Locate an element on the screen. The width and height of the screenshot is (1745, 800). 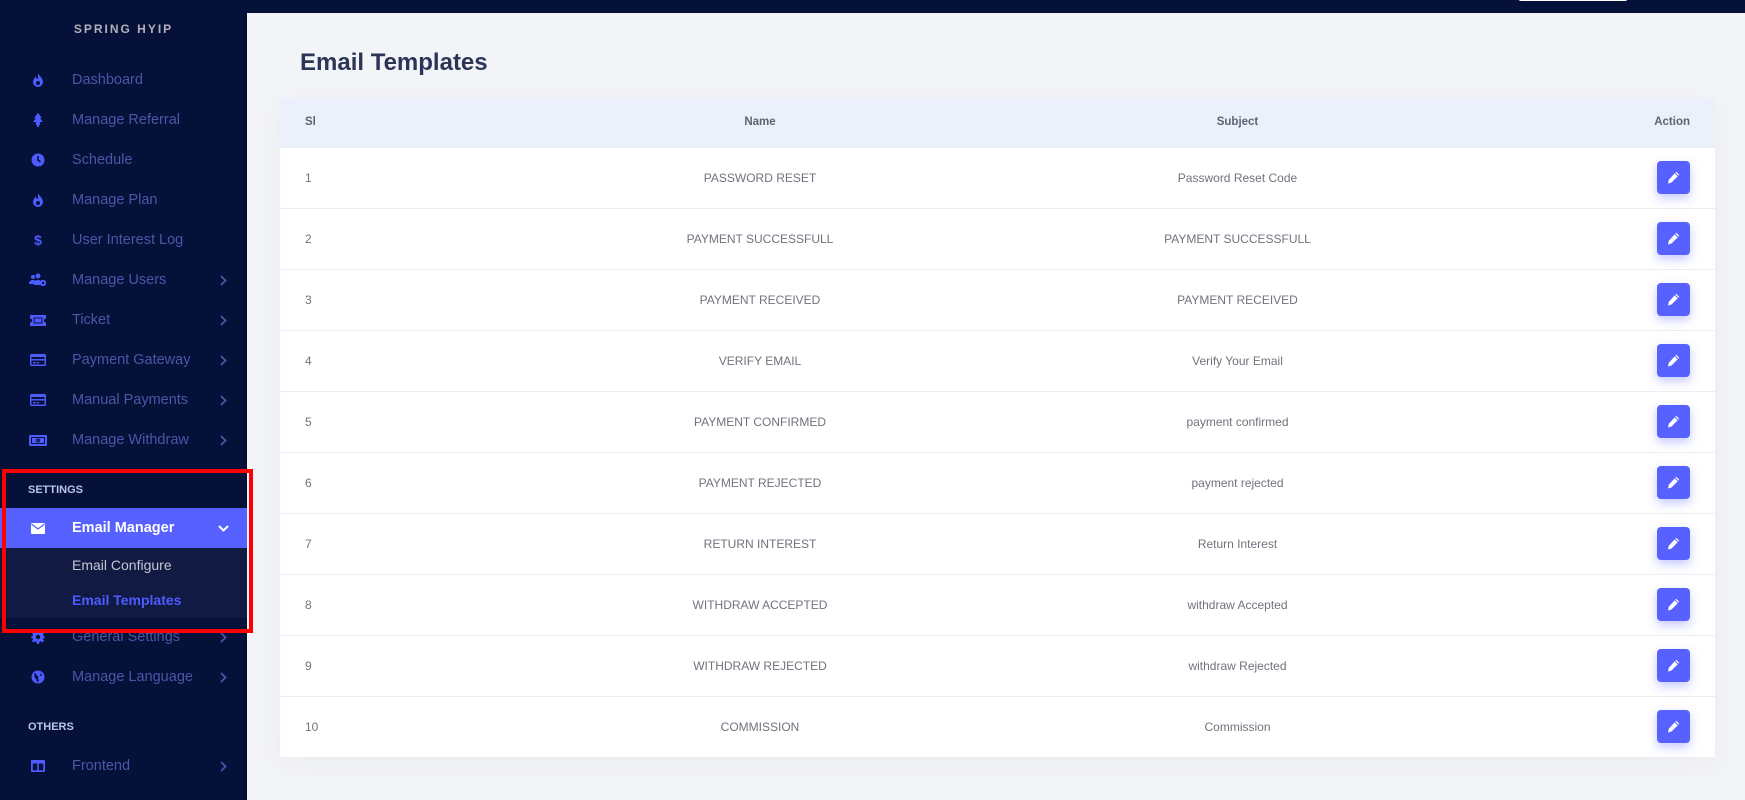
cell-name: PASSWORD RESET is located at coordinates (760, 177).